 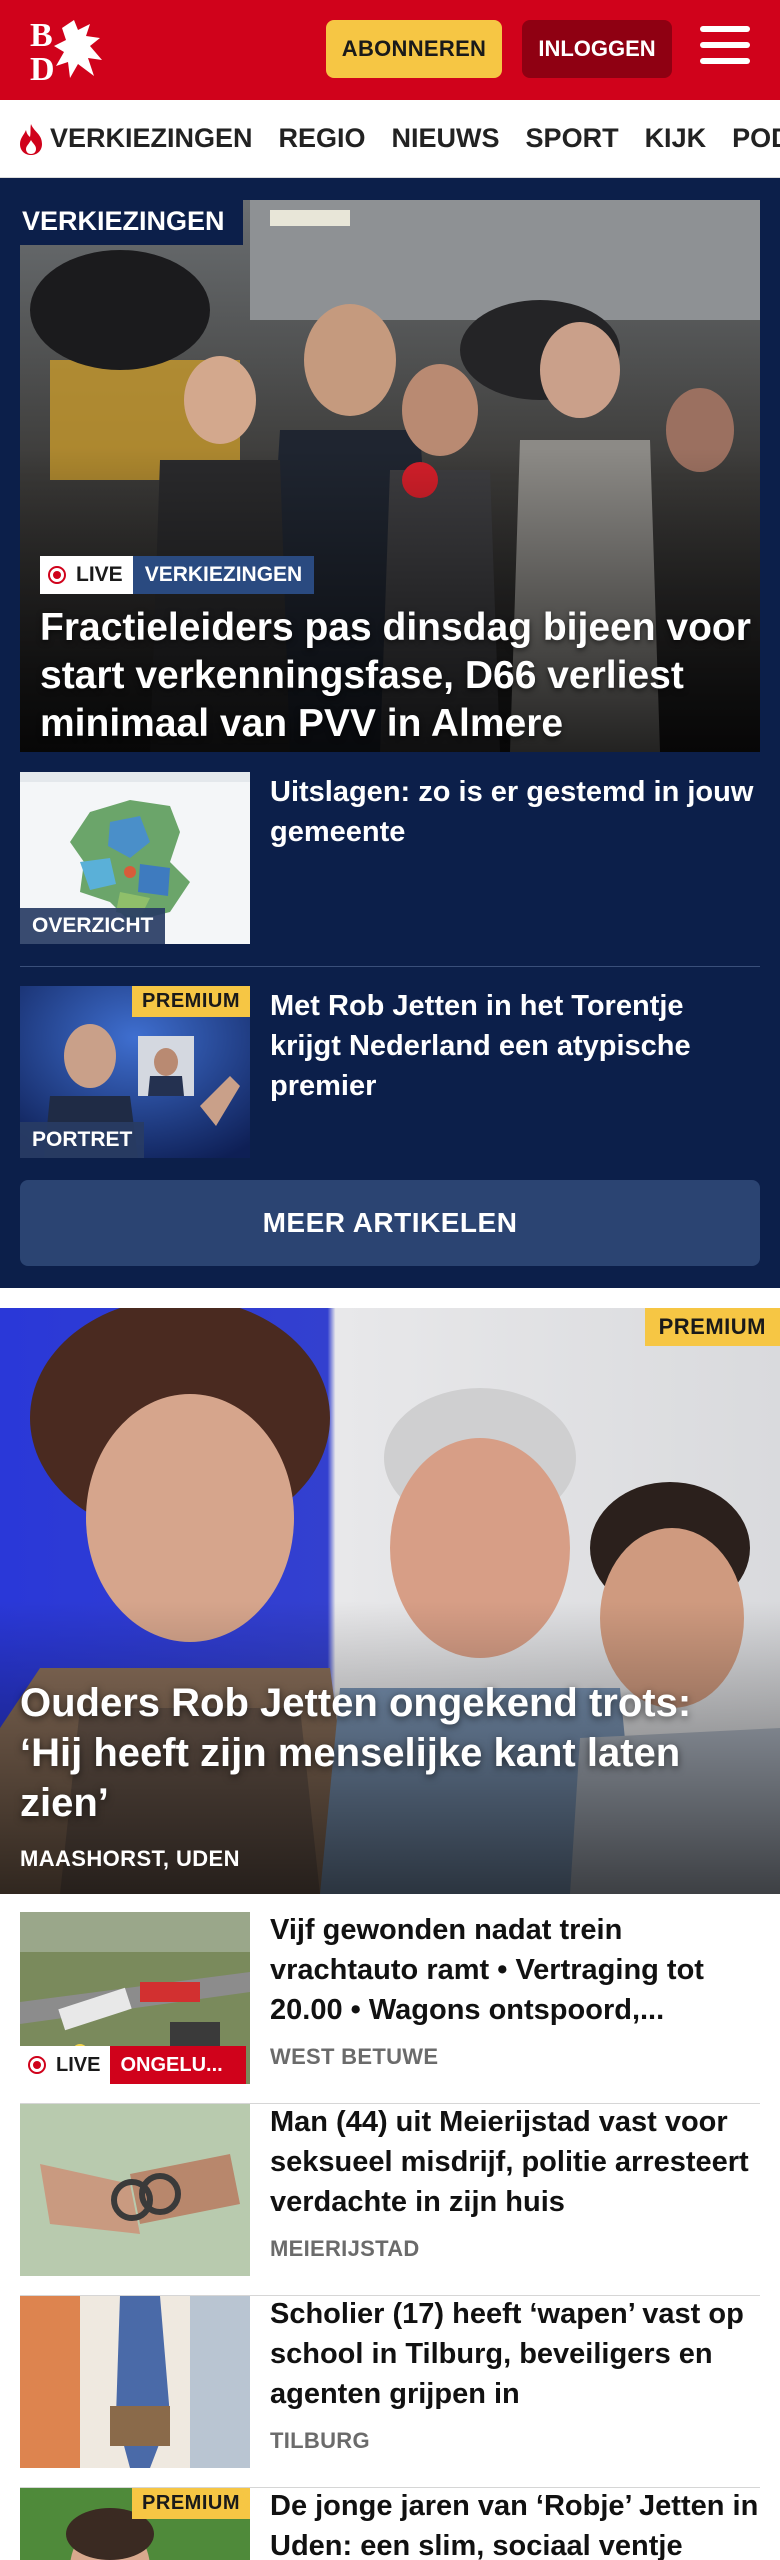 I want to click on section-label: VERKIEZINGEN, so click(x=131, y=222).